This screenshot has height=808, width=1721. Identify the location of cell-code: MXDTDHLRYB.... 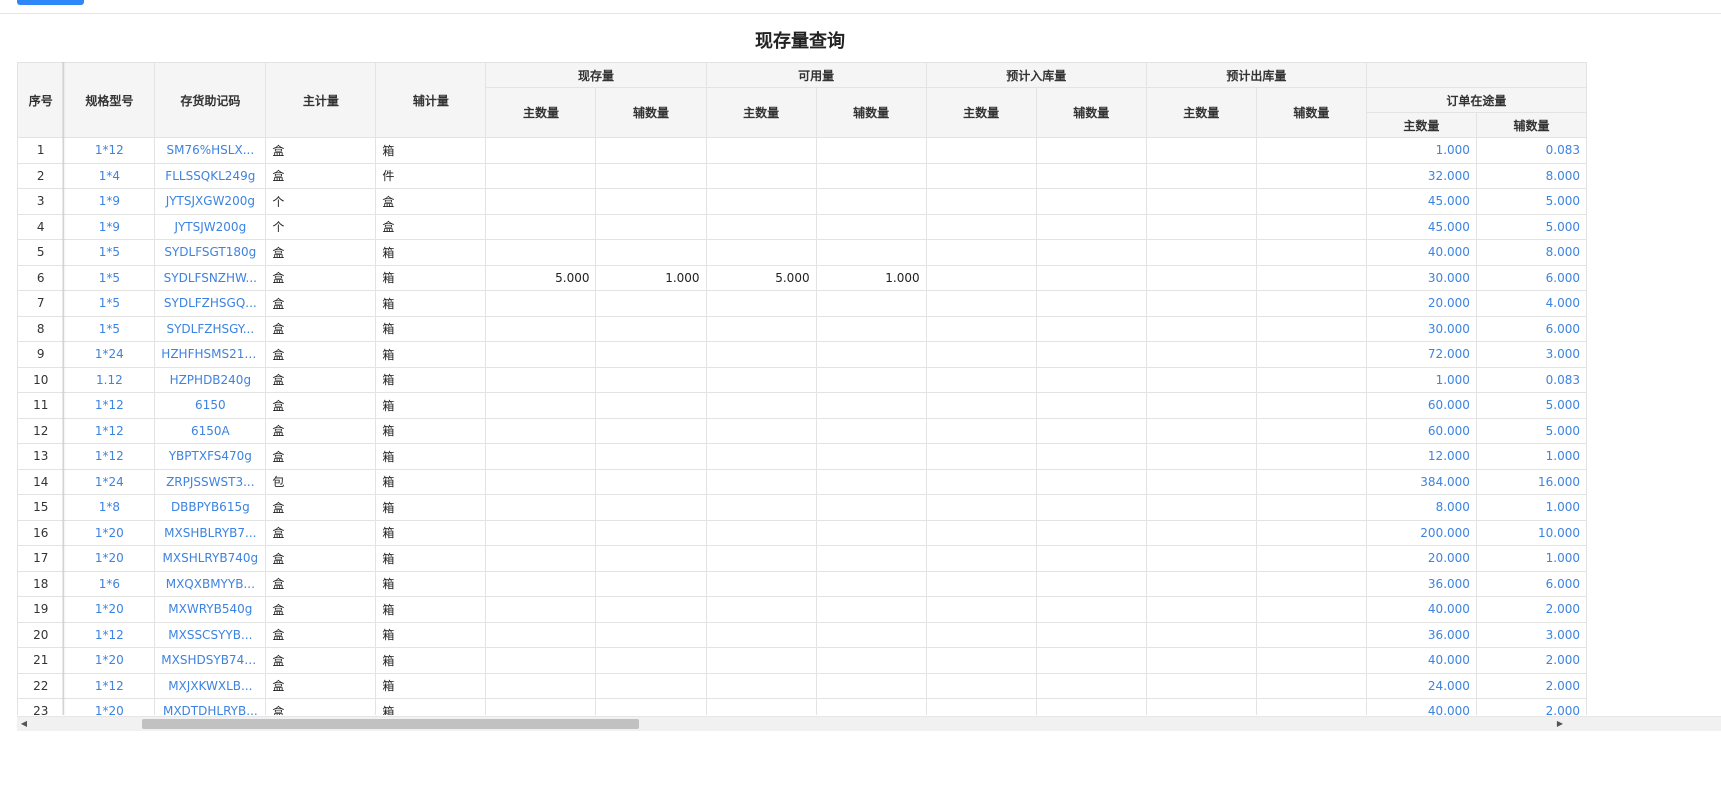
(210, 706).